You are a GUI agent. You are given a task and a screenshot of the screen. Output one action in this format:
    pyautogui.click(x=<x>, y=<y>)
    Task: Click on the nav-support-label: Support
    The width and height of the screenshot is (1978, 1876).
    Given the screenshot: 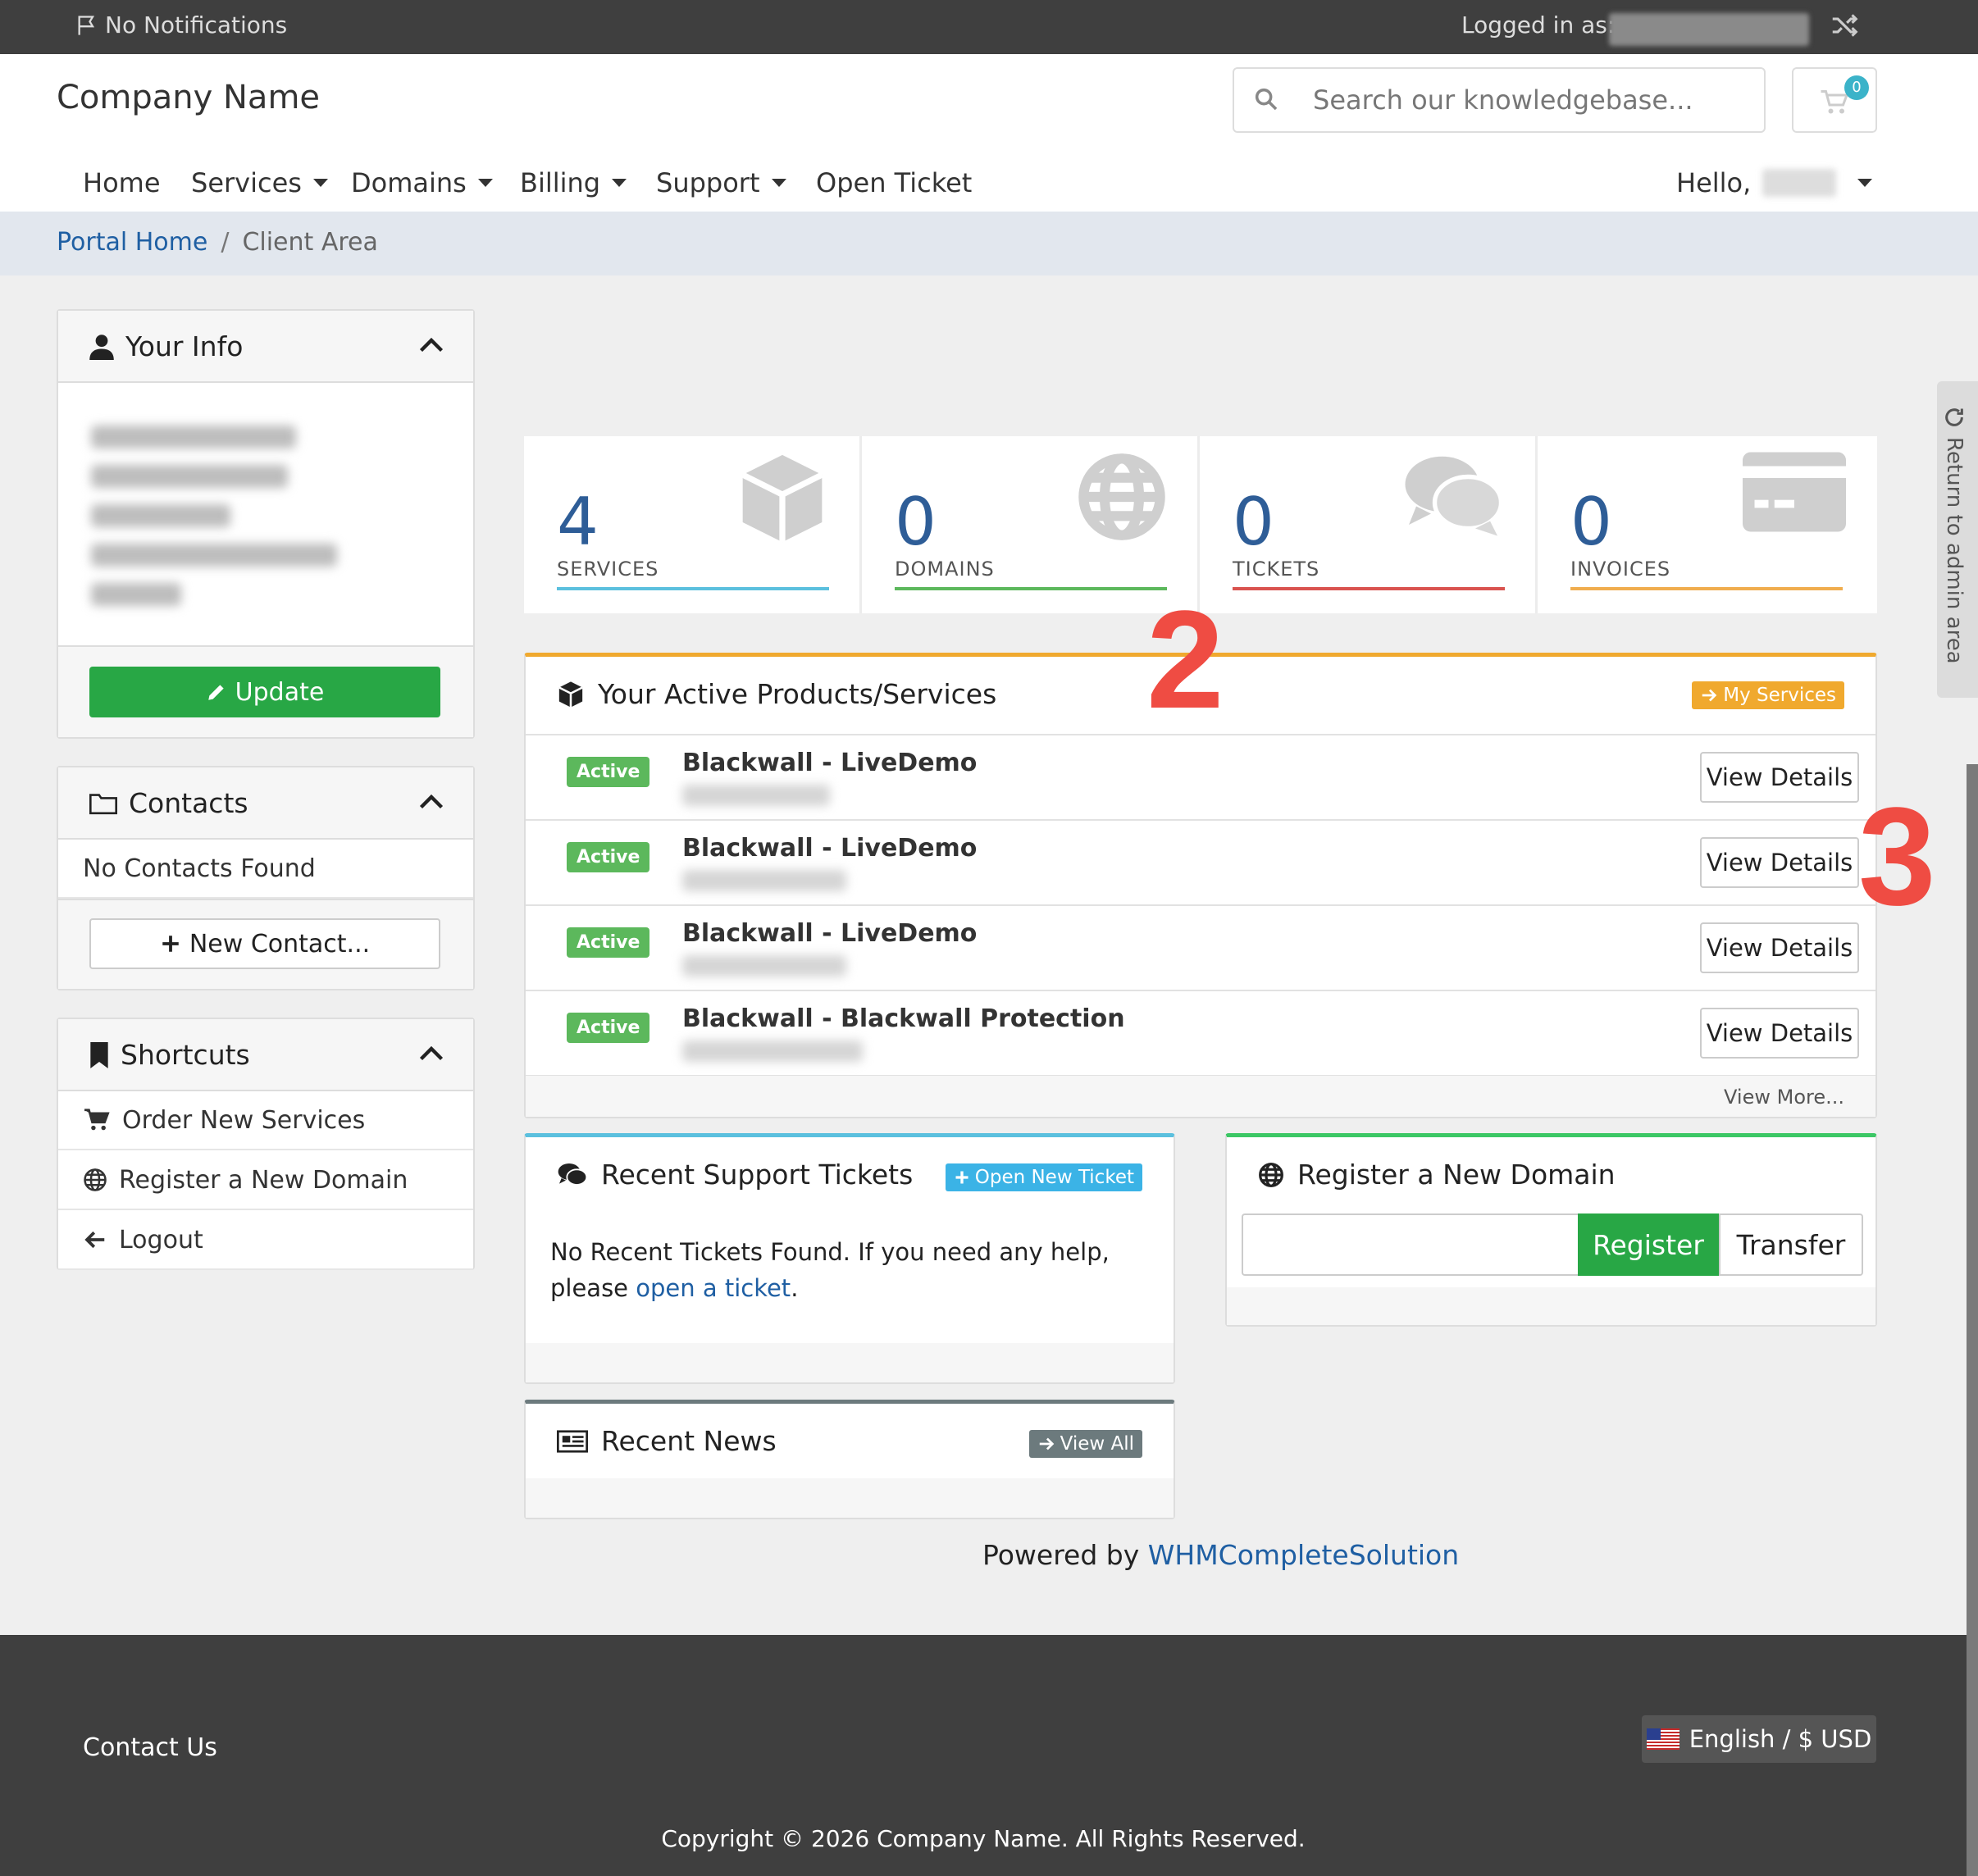 What is the action you would take?
    pyautogui.click(x=708, y=183)
    